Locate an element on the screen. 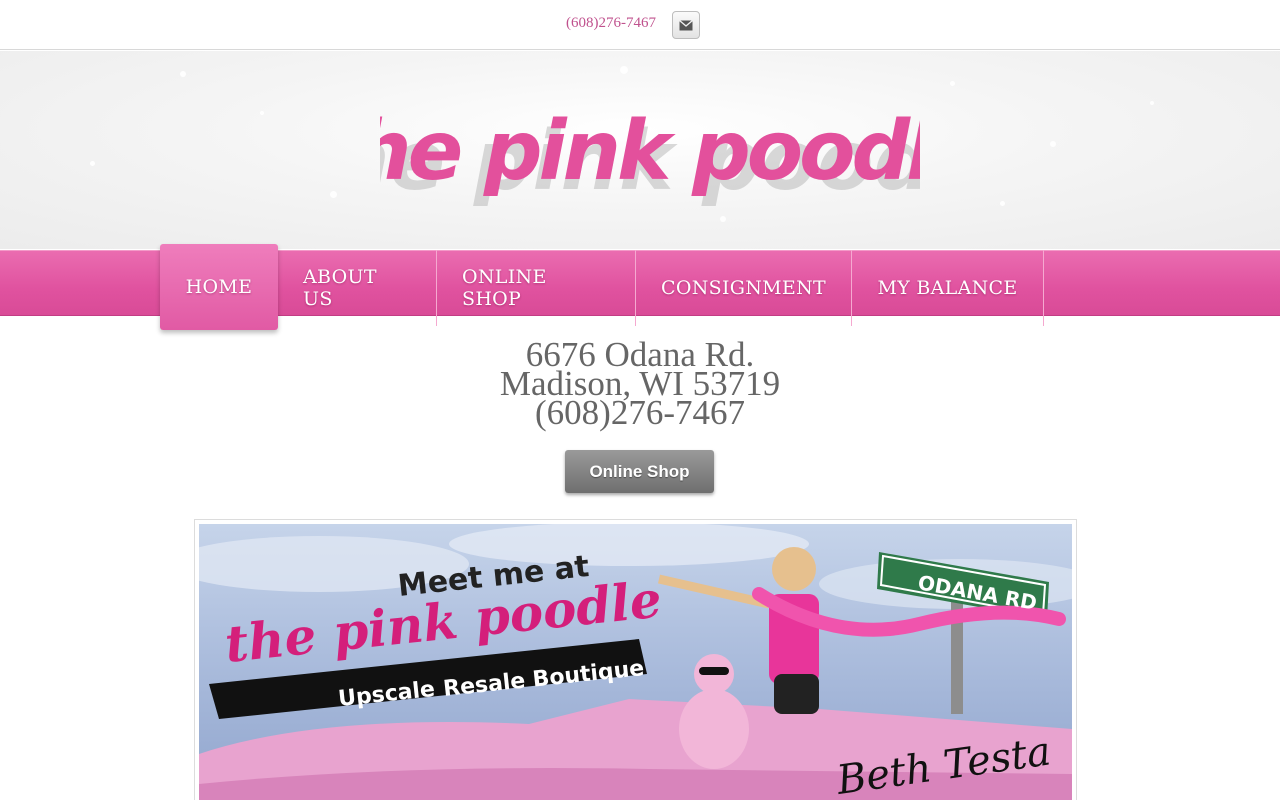 Image resolution: width=1280 pixels, height=800 pixels. online-shop-button: Online Shop is located at coordinates (639, 471).